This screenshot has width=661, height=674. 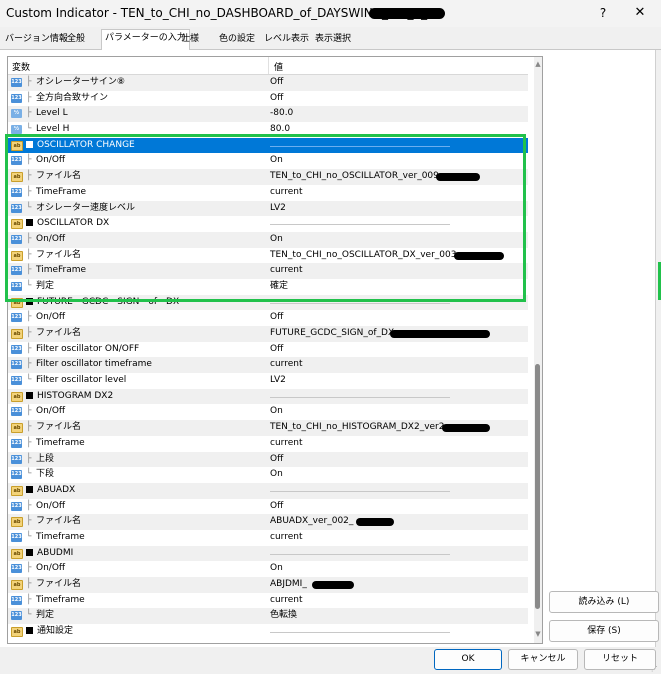 I want to click on column-value-header: 値, so click(x=278, y=66).